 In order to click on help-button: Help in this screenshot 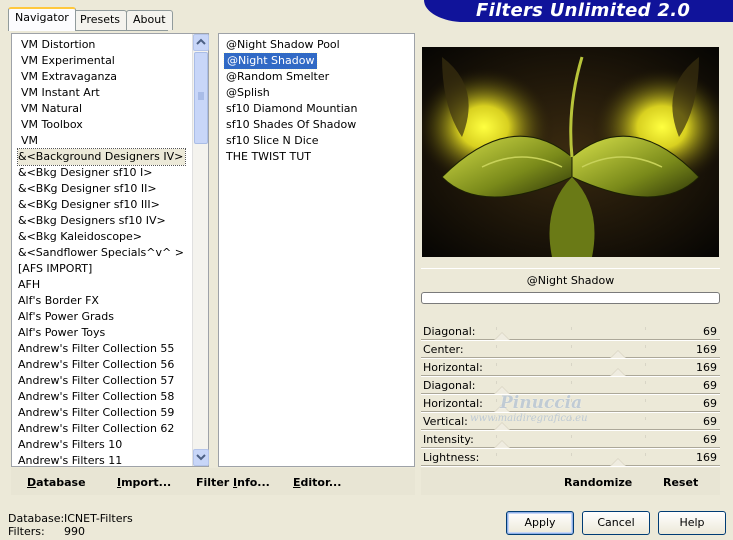, I will do `click(692, 523)`.